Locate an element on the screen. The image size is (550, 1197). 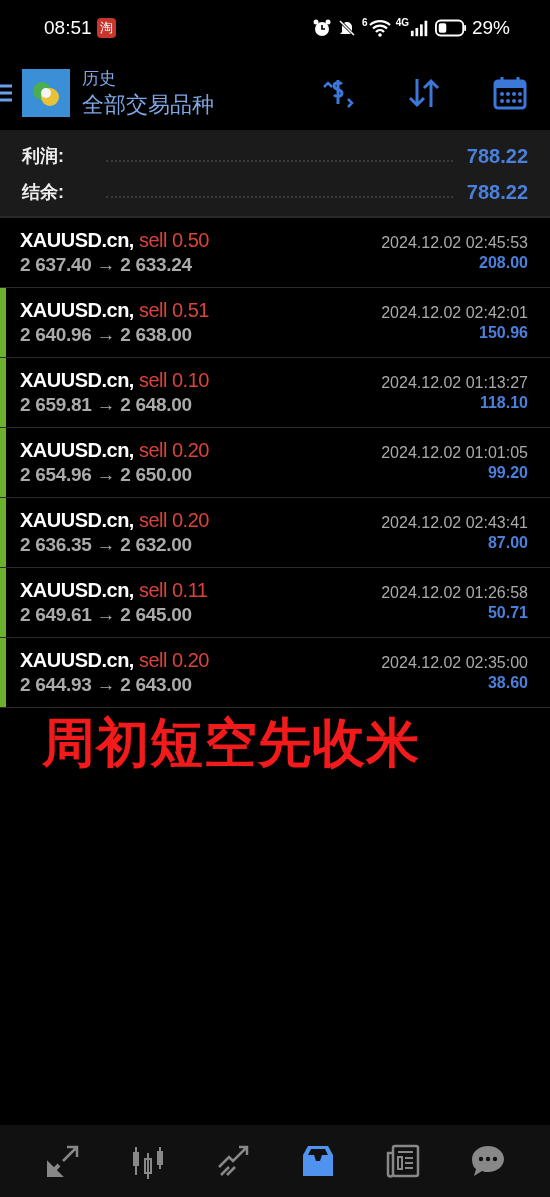
app-badge: 淘 is located at coordinates (106, 28).